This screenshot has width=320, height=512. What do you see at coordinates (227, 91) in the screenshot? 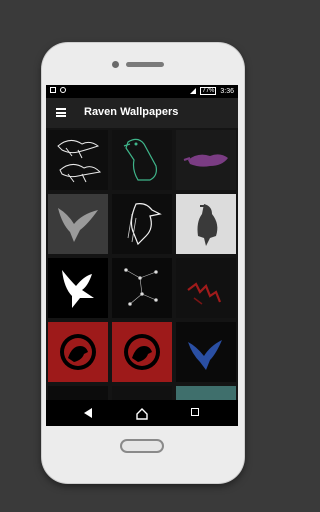
I see `clock: 3:36` at bounding box center [227, 91].